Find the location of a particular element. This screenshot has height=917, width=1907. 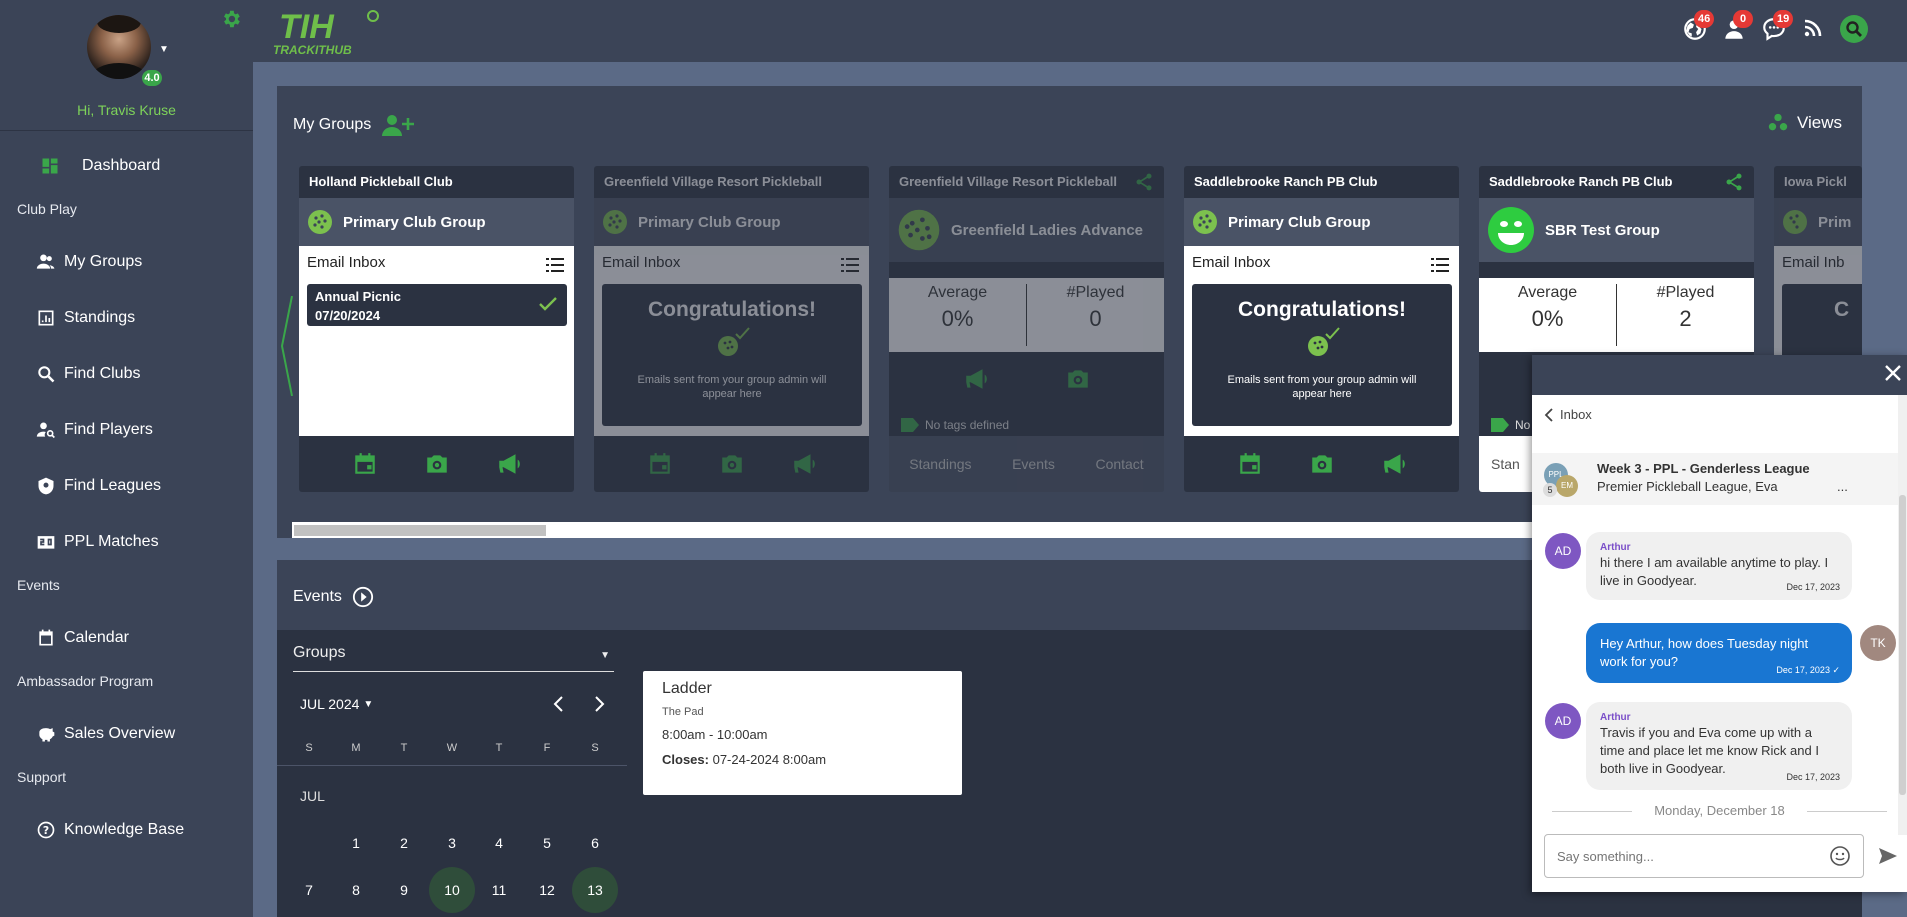

caret-down-icon: ▼ is located at coordinates (164, 49).